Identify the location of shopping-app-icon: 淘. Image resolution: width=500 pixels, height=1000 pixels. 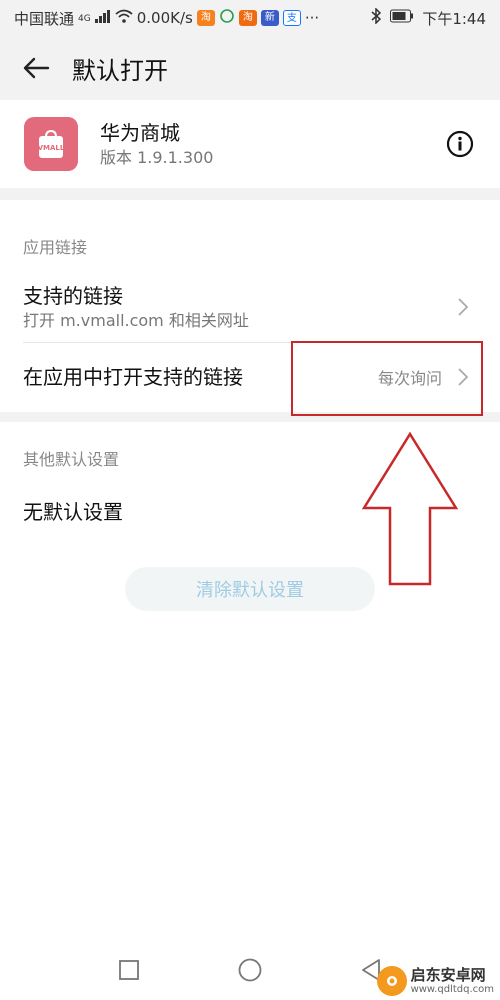
(247, 18).